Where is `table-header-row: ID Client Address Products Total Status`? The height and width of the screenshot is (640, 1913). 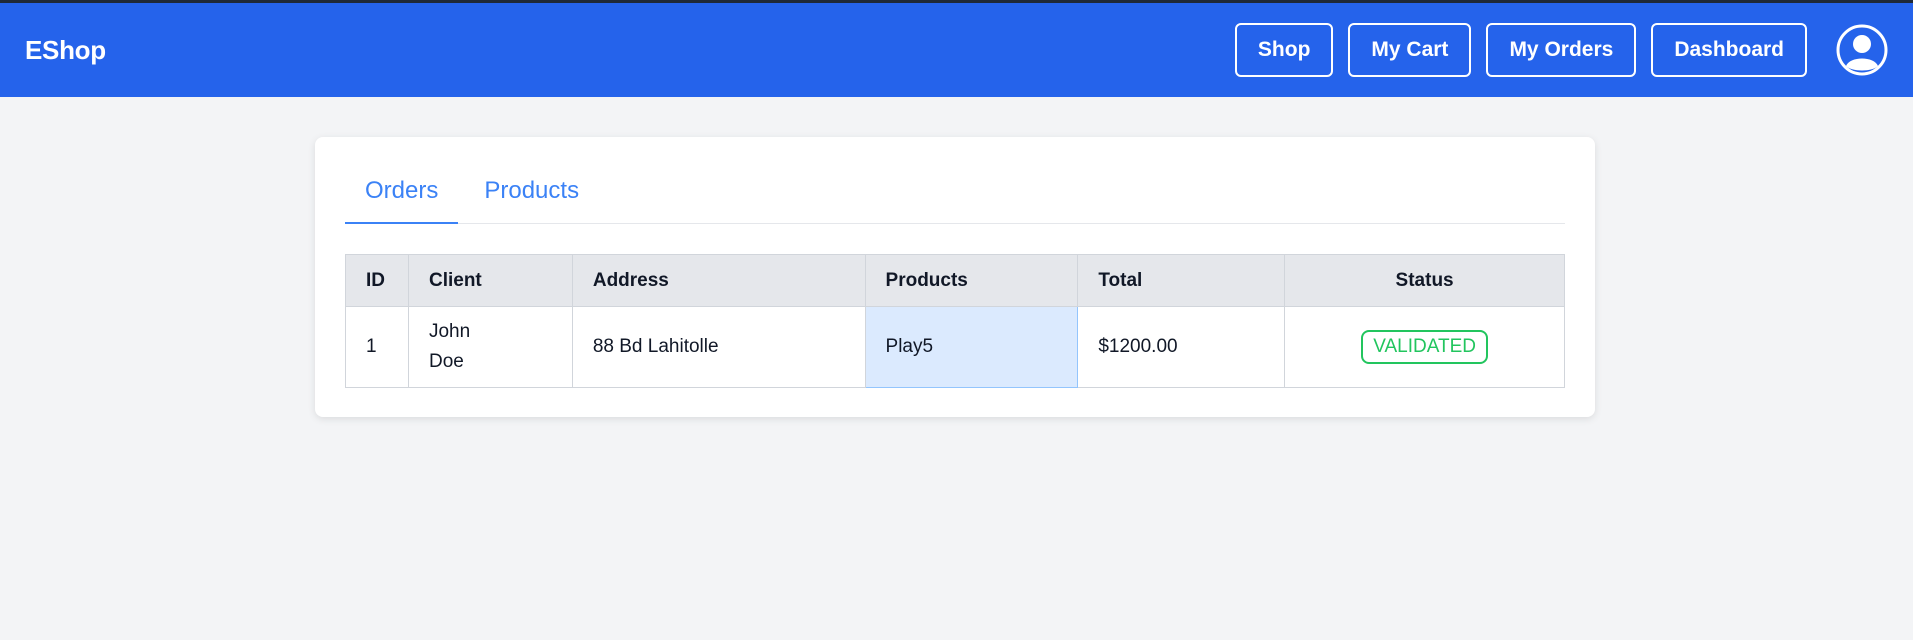 table-header-row: ID Client Address Products Total Status is located at coordinates (955, 280).